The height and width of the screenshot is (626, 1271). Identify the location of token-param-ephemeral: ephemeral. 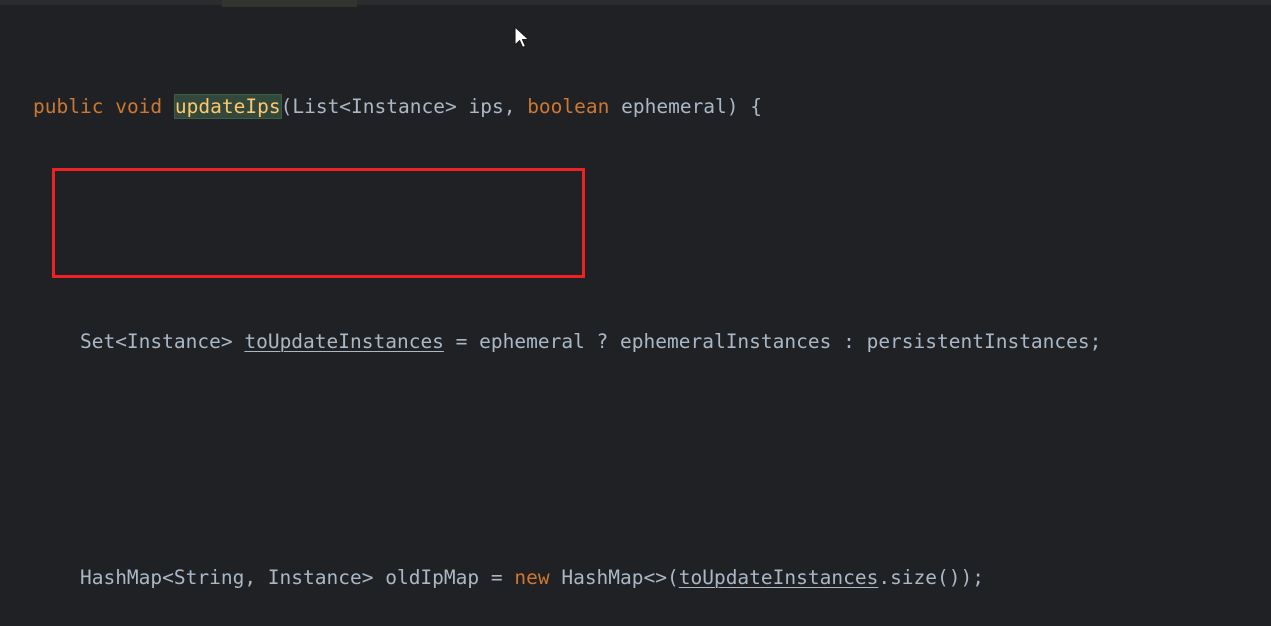
(674, 107).